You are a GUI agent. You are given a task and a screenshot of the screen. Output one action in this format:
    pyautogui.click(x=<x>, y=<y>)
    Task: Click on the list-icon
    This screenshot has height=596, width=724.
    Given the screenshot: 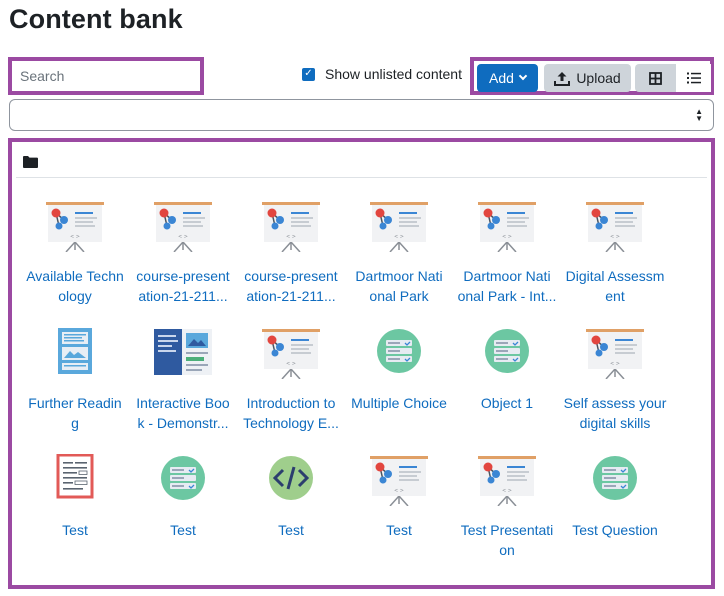 What is the action you would take?
    pyautogui.click(x=693, y=78)
    